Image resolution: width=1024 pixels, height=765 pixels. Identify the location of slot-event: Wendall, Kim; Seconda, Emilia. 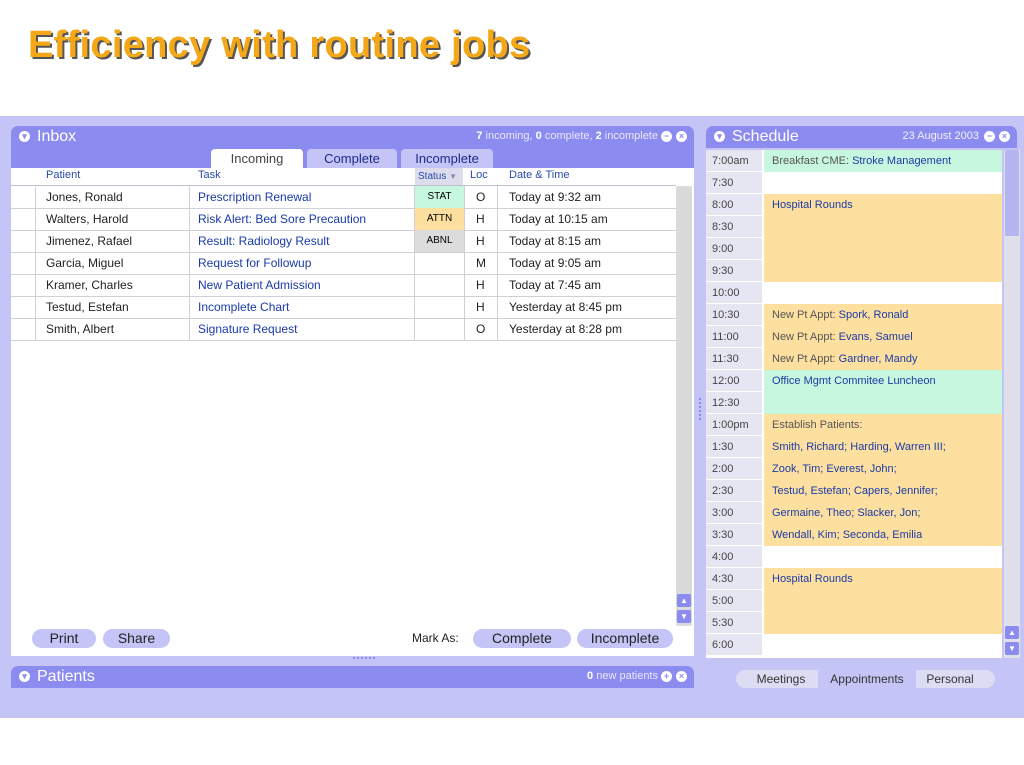
(883, 535).